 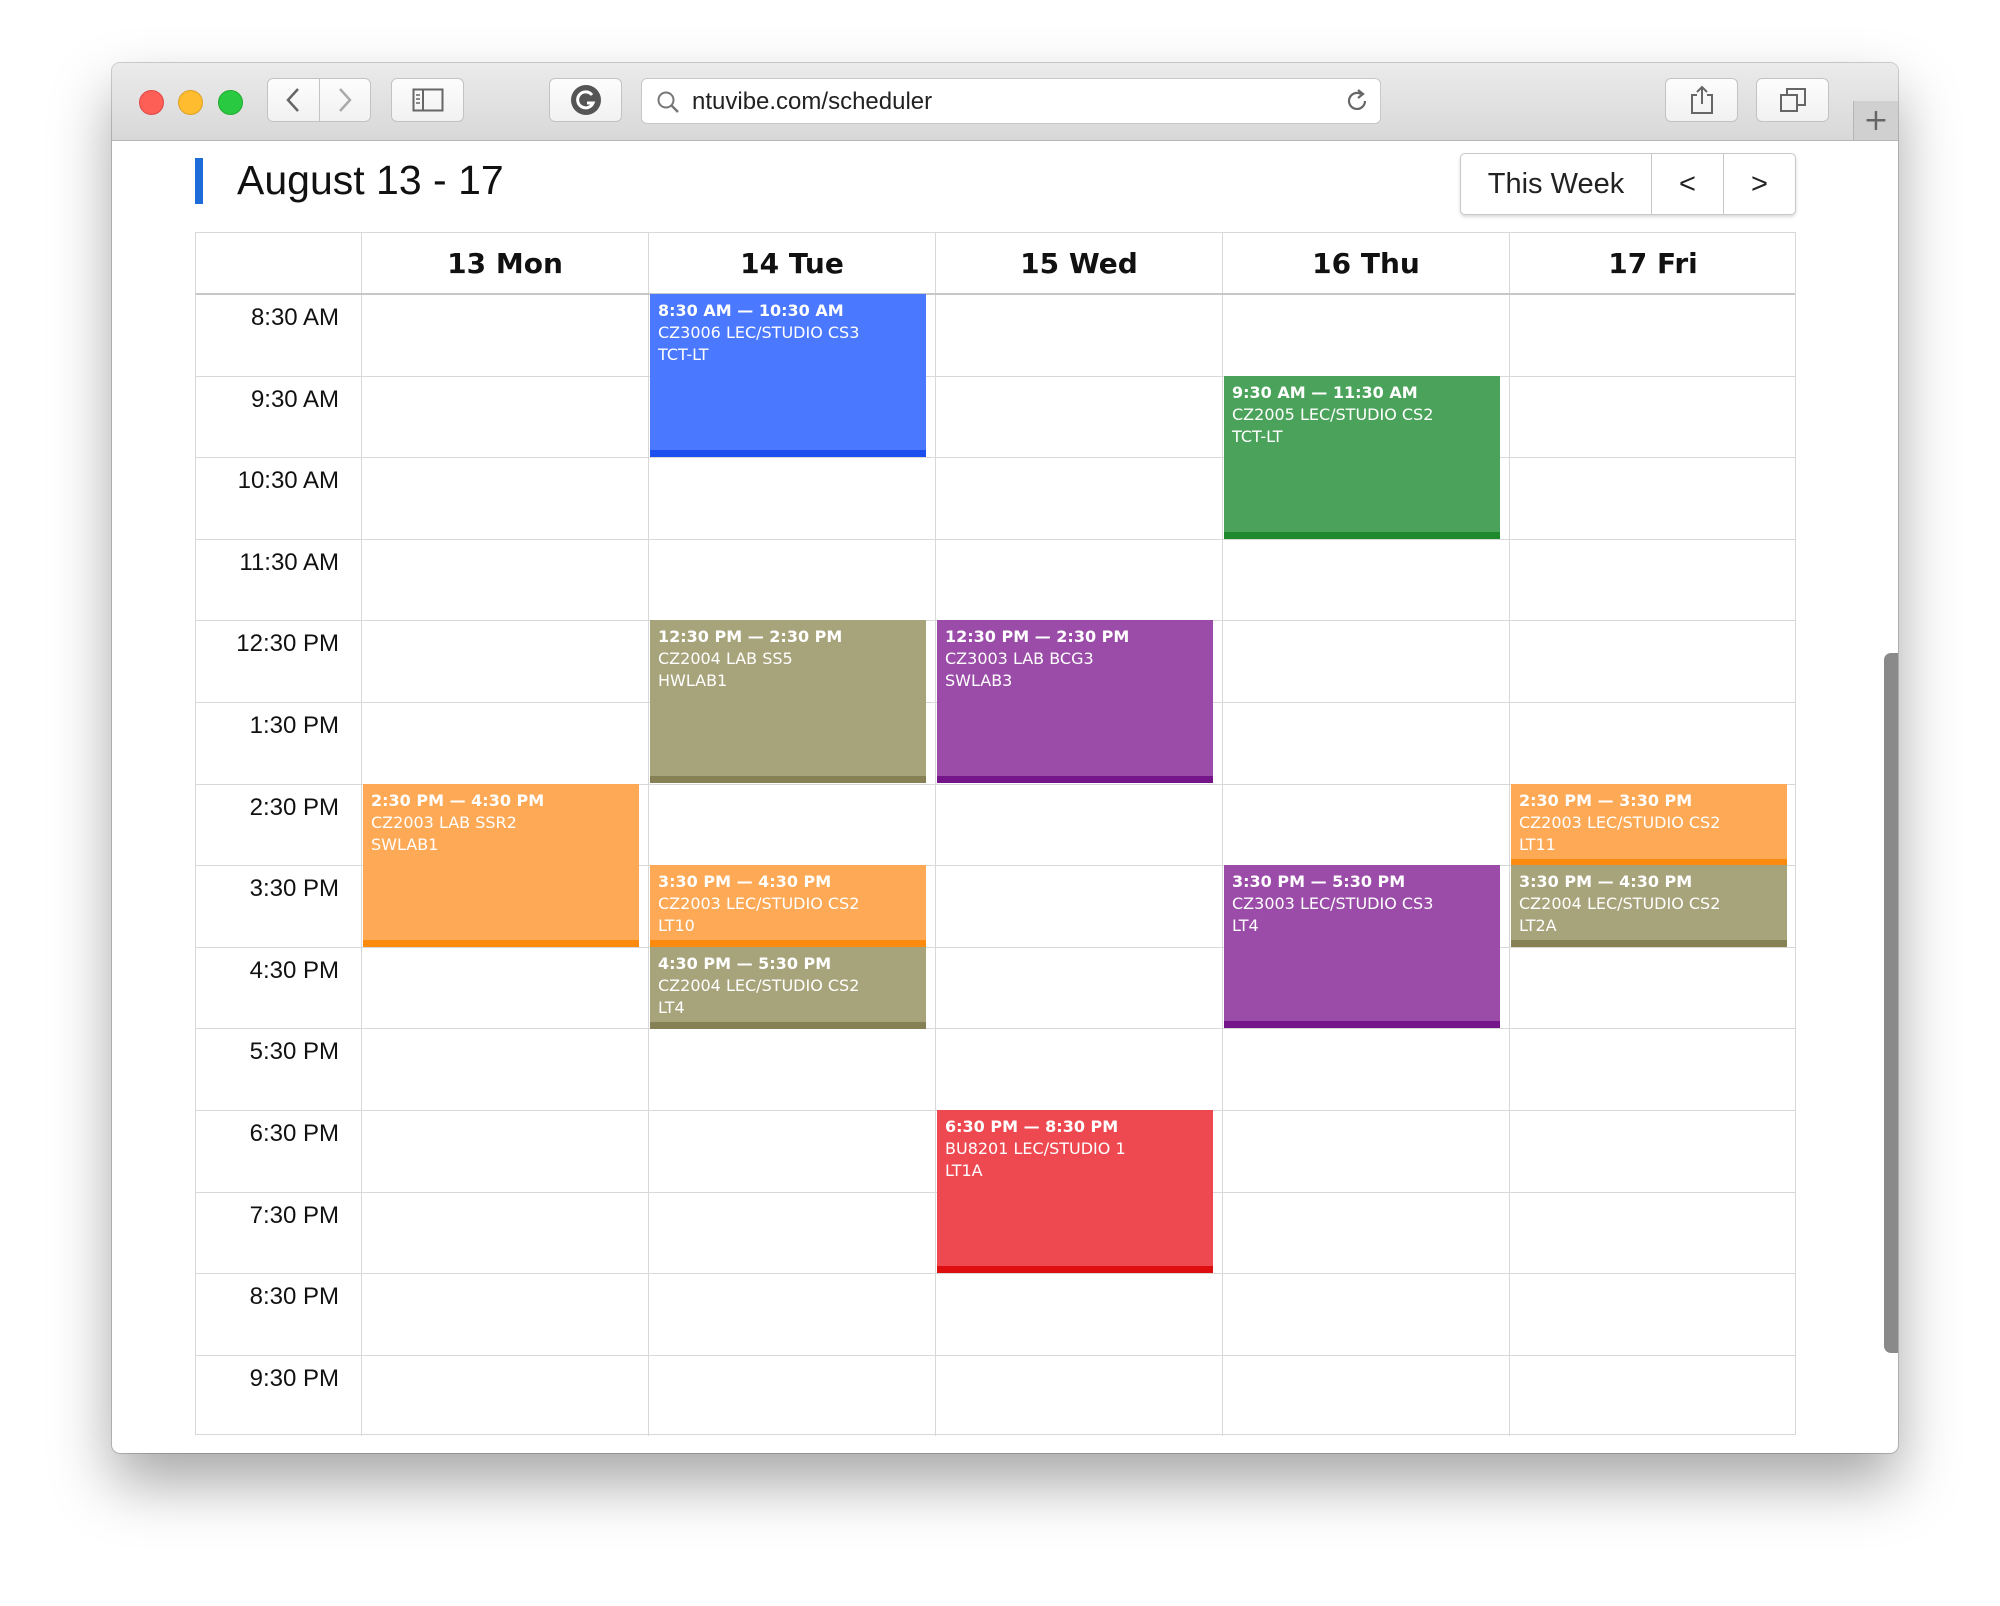 I want to click on time-label: 3:30 PM, so click(x=294, y=888).